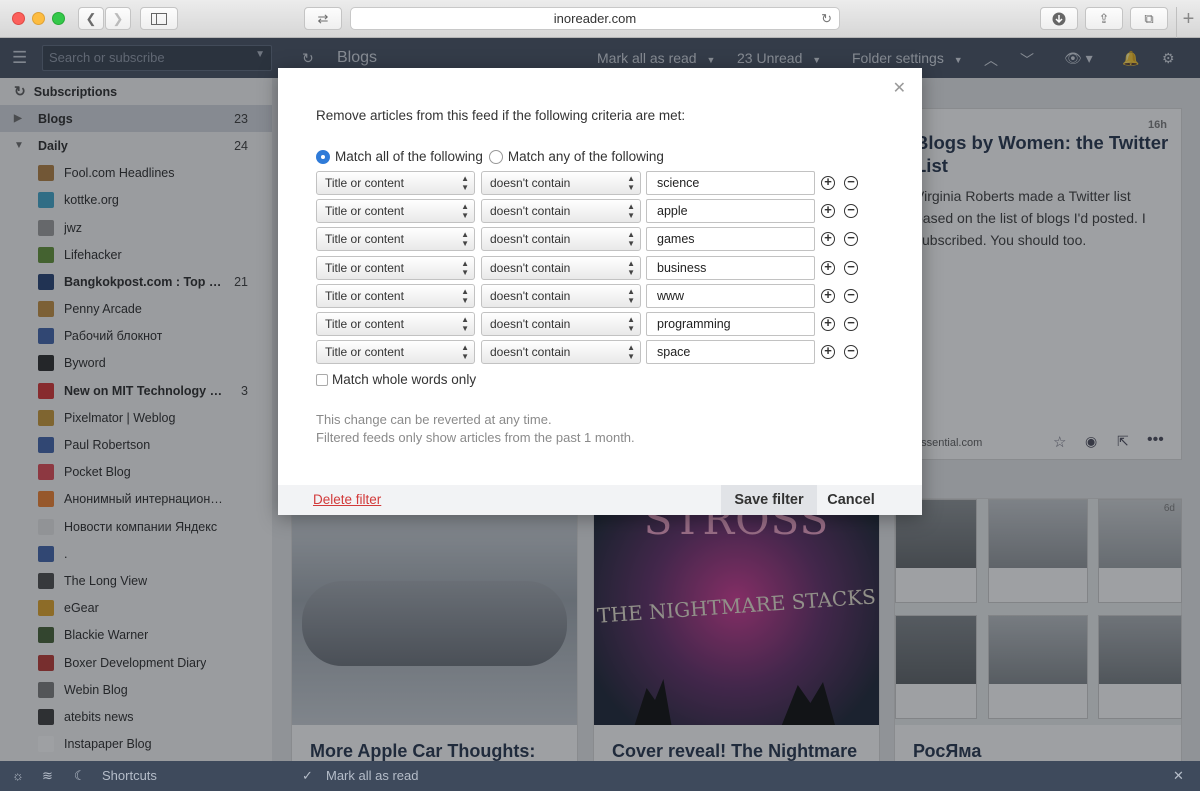  I want to click on criteria-text-input: games, so click(730, 239).